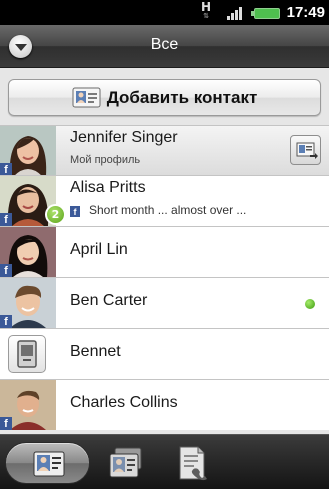  Describe the element at coordinates (108, 187) in the screenshot. I see `contact-name: Alisa Pritts` at that location.